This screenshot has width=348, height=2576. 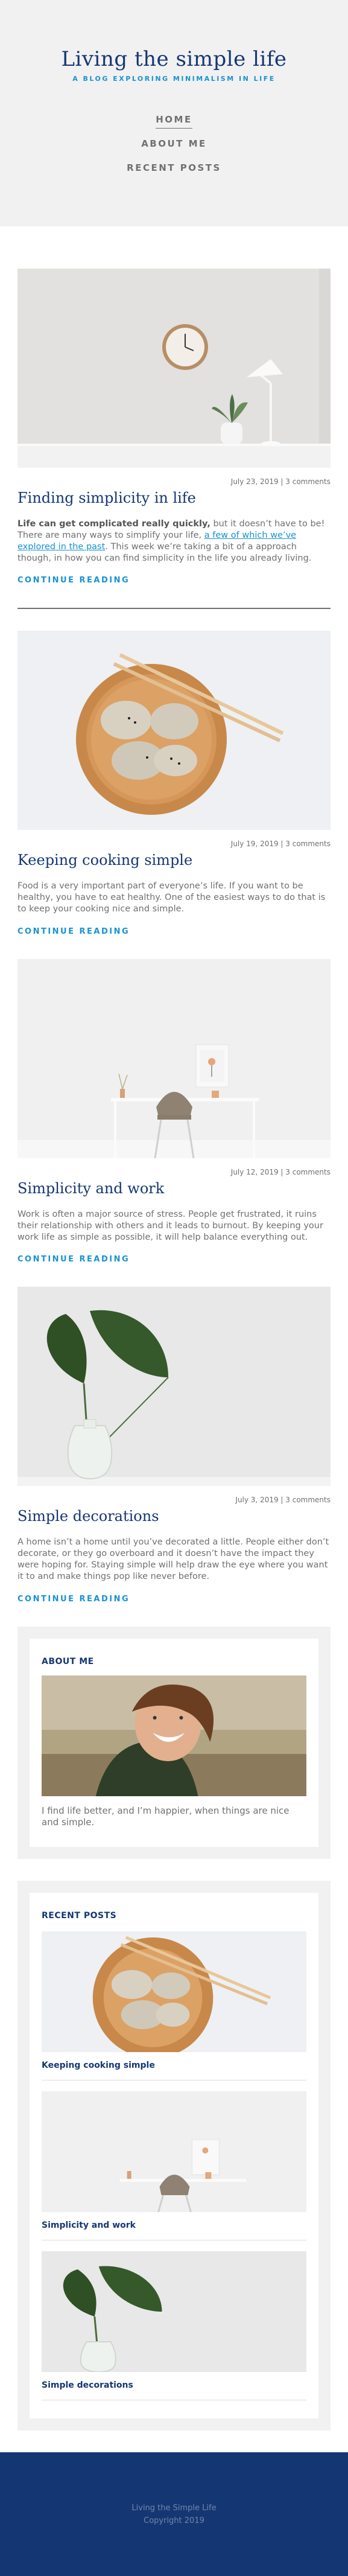 I want to click on post-title: Simplicity and work, so click(x=174, y=1188).